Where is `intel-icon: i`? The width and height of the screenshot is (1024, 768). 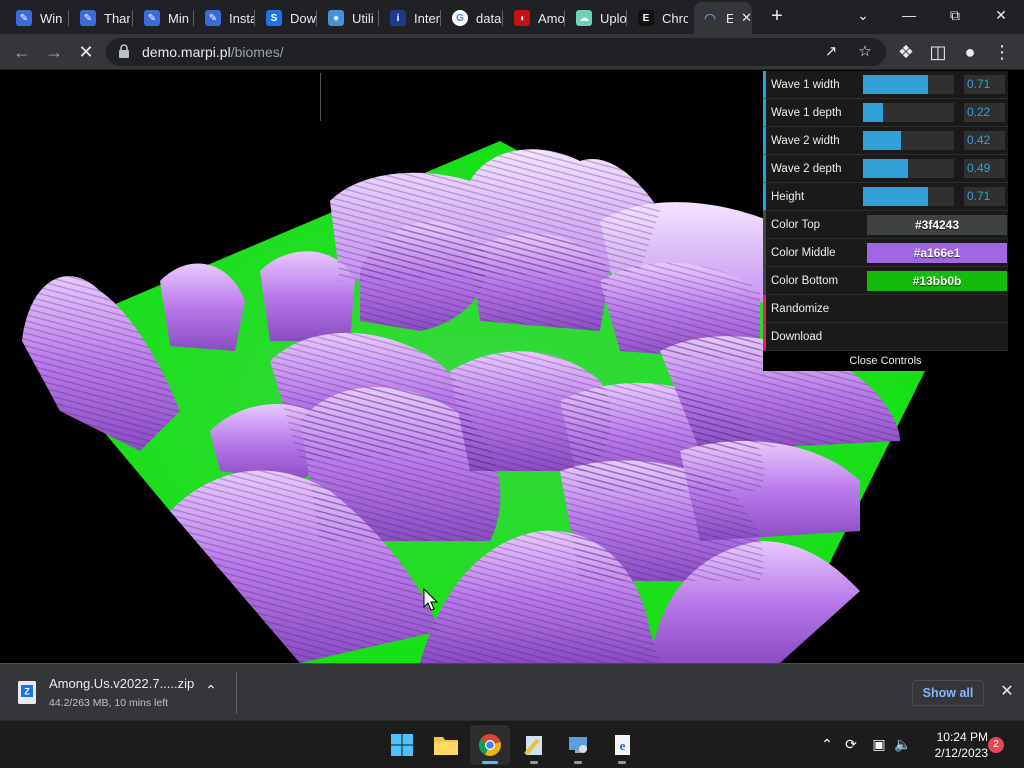
intel-icon: i is located at coordinates (398, 18).